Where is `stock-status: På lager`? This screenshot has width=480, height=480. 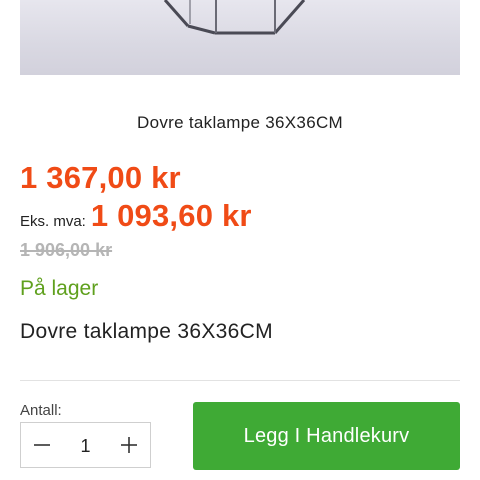
stock-status: På lager is located at coordinates (59, 288).